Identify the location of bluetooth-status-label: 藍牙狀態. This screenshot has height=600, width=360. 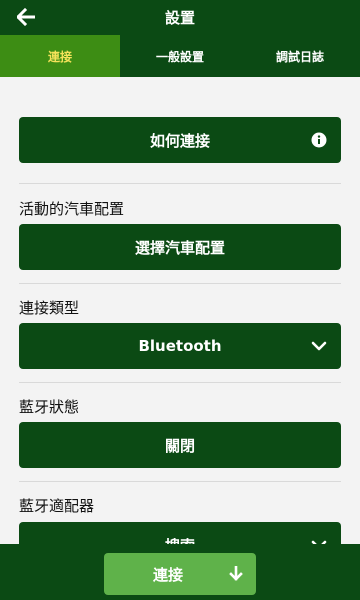
(49, 407).